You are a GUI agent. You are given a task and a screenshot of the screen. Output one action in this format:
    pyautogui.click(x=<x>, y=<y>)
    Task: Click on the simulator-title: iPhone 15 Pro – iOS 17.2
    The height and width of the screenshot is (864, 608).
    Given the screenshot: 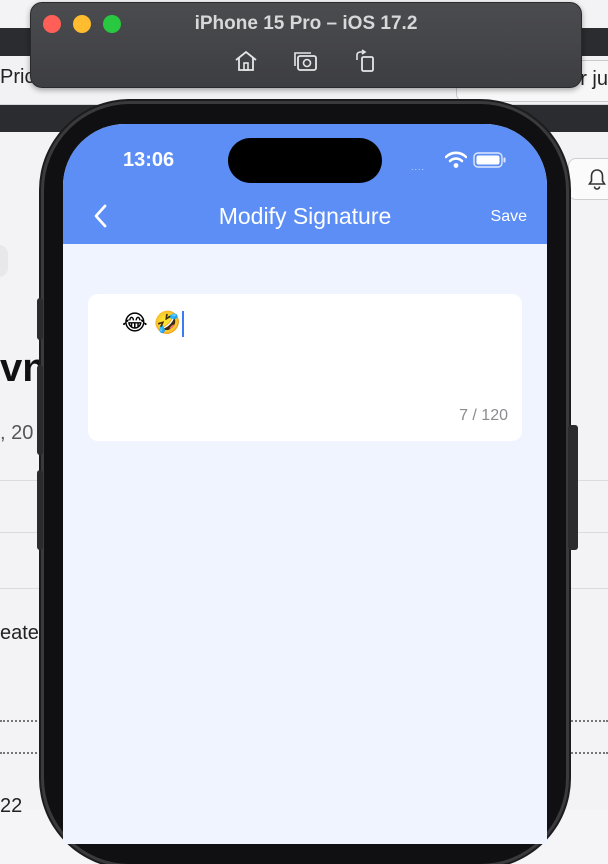 What is the action you would take?
    pyautogui.click(x=306, y=23)
    